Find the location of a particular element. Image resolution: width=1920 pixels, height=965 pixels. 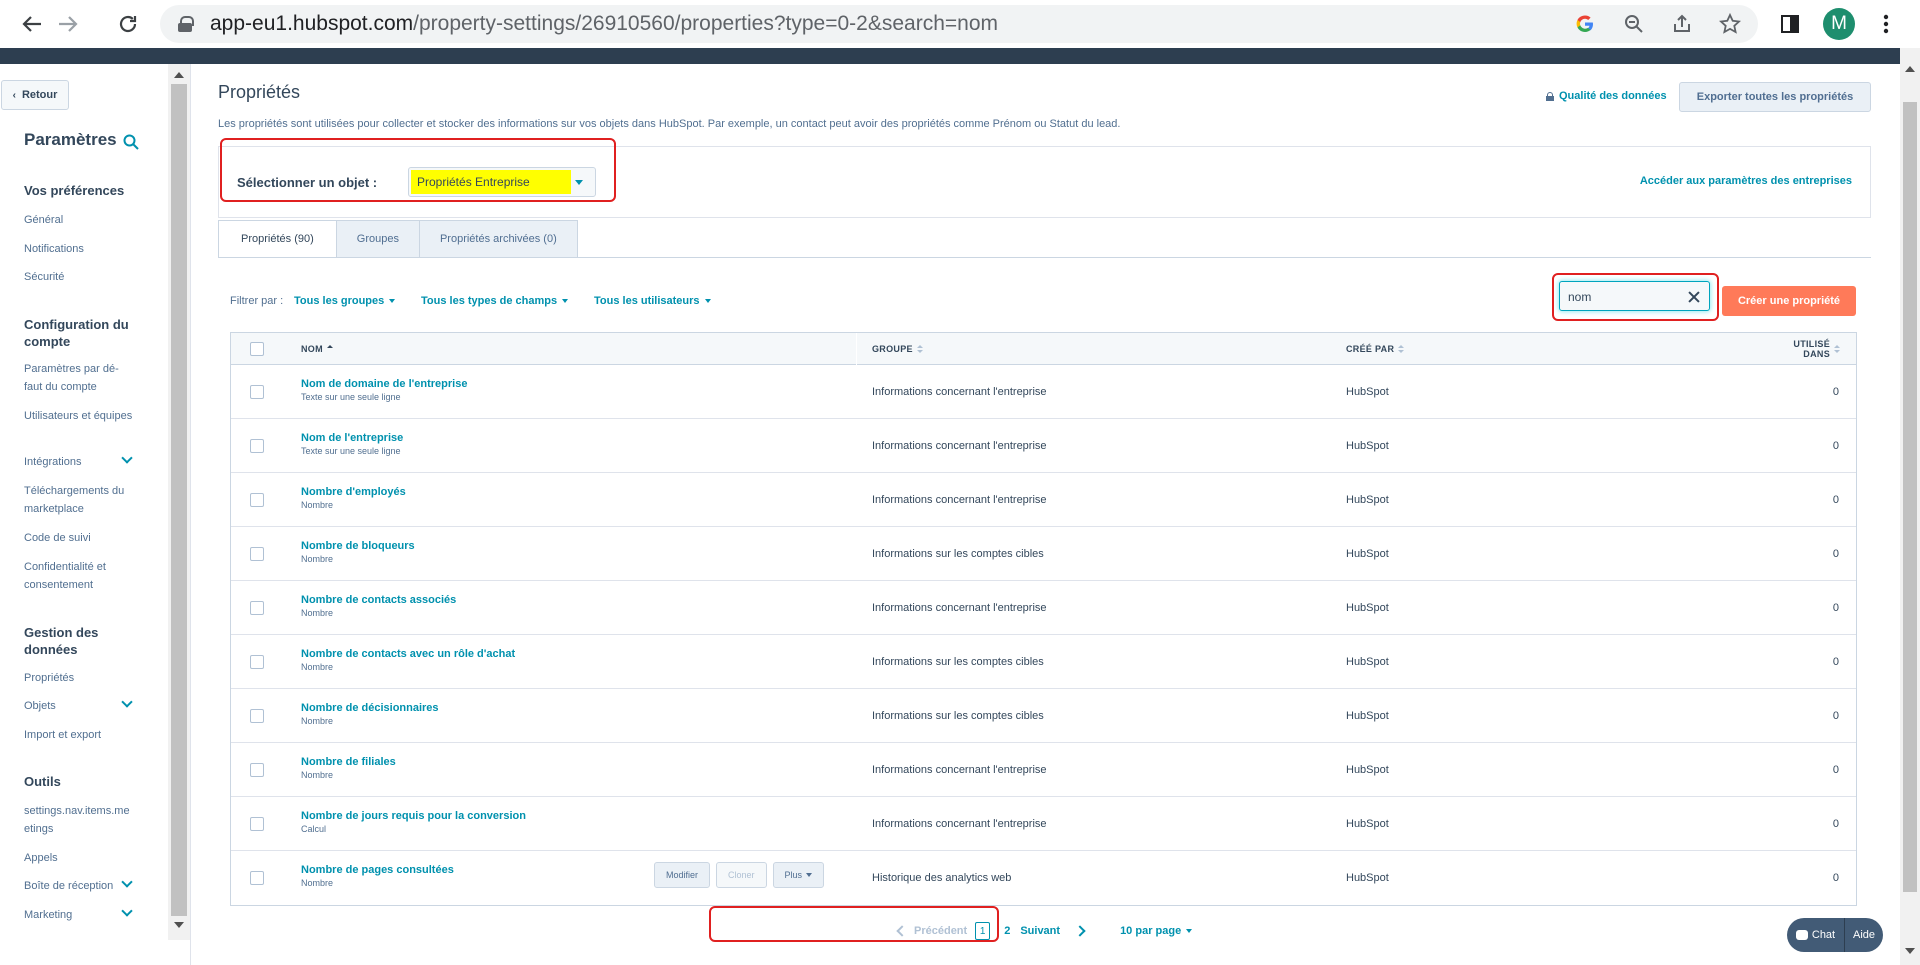

company-settings-link: Accéder aux paramètres des entreprises is located at coordinates (1746, 181).